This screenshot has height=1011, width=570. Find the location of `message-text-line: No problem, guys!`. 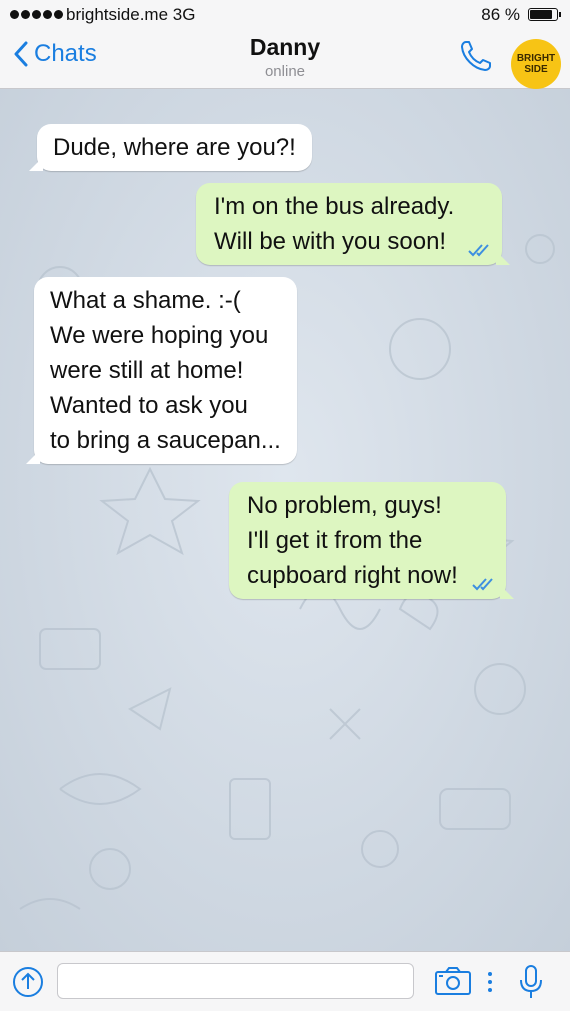

message-text-line: No problem, guys! is located at coordinates (344, 505).